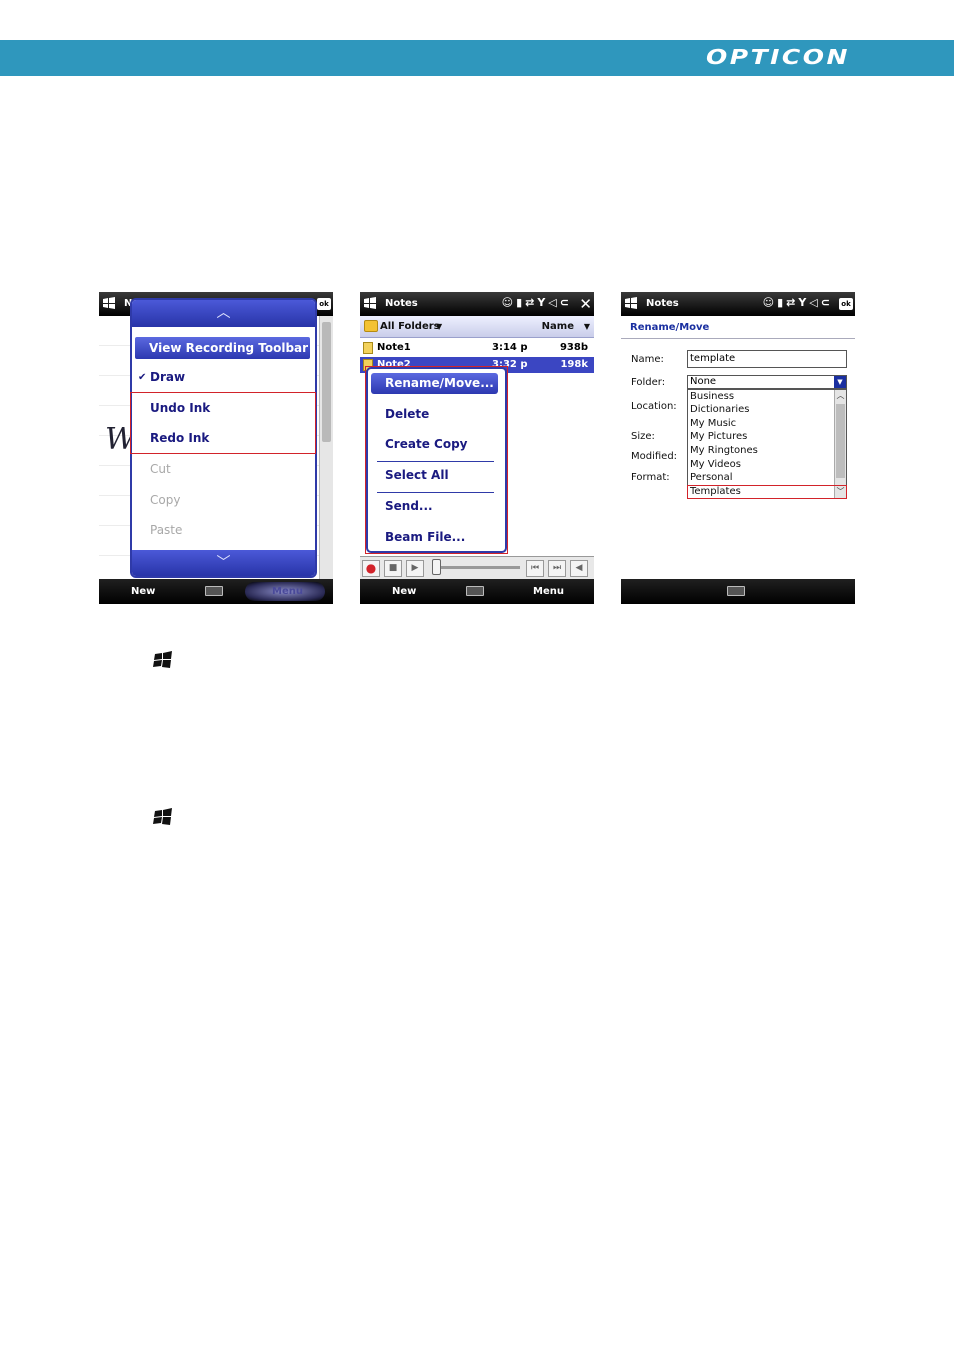  What do you see at coordinates (840, 396) in the screenshot?
I see `chevron-up-icon: ︿` at bounding box center [840, 396].